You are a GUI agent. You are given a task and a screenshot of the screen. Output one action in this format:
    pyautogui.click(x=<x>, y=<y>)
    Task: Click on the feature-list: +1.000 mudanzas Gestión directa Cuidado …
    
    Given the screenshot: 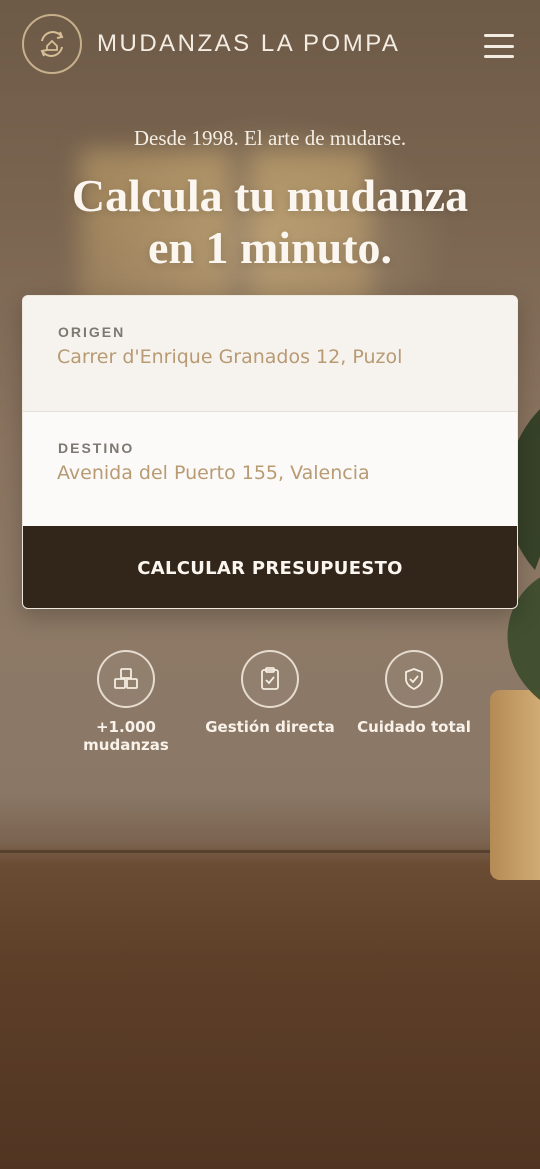 What is the action you would take?
    pyautogui.click(x=270, y=705)
    